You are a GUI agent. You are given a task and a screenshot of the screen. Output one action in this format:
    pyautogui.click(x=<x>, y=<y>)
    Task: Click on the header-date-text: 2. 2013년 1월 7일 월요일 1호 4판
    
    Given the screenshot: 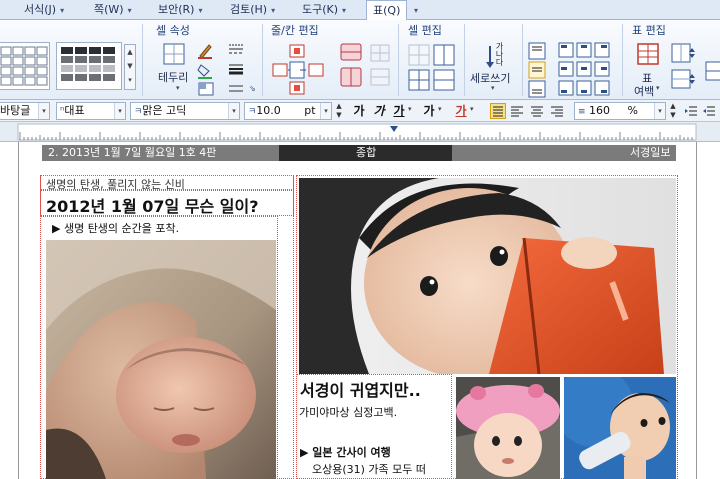 What is the action you would take?
    pyautogui.click(x=132, y=152)
    